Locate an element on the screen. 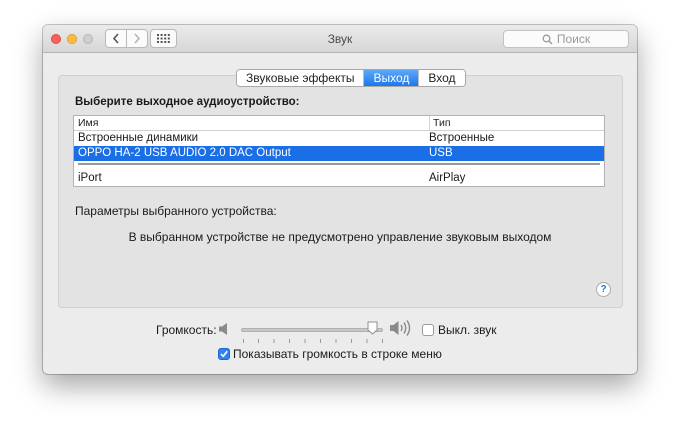 The height and width of the screenshot is (436, 680). search-placeholder: Поиск is located at coordinates (573, 39).